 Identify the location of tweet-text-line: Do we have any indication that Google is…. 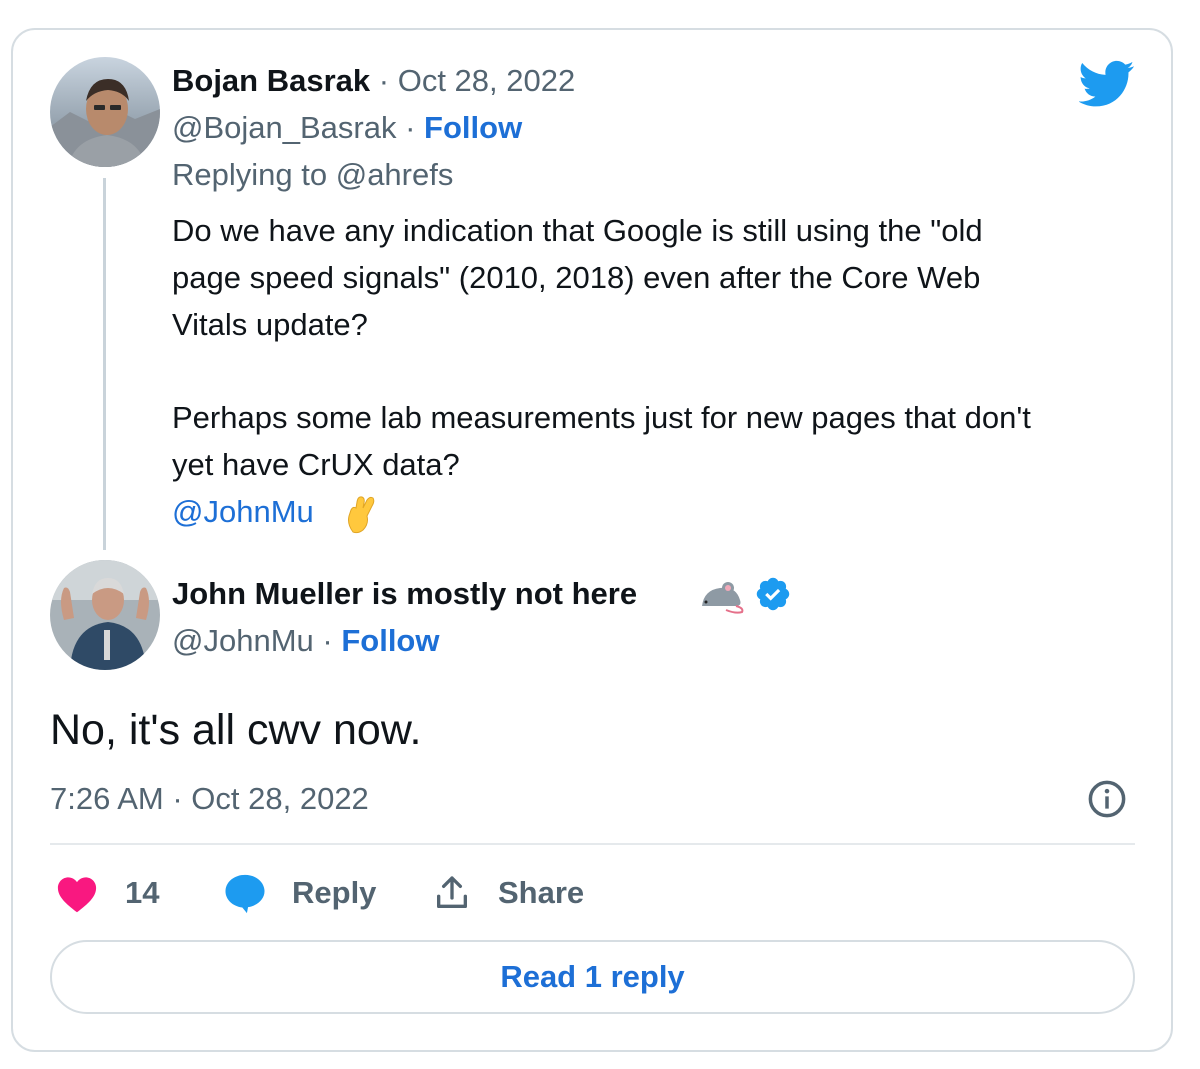
(577, 230).